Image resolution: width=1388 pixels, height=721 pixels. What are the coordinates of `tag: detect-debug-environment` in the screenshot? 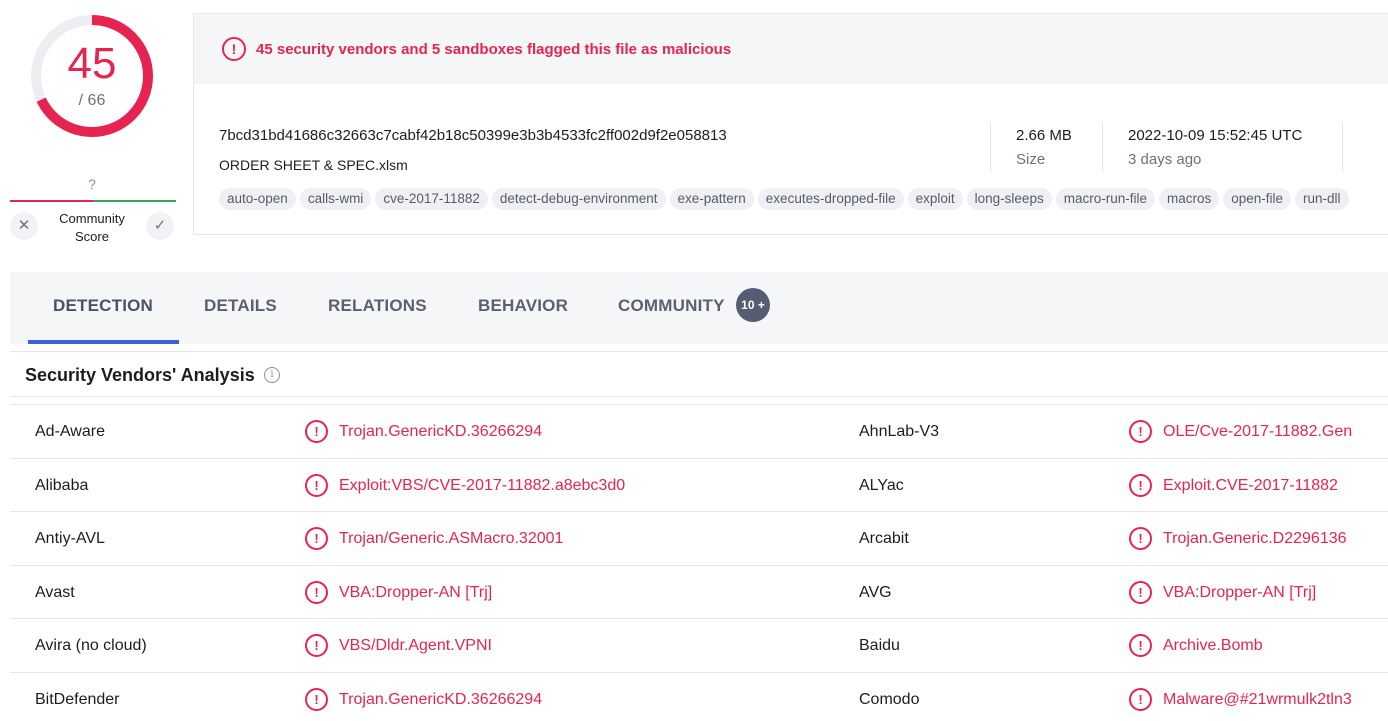 It's located at (578, 199).